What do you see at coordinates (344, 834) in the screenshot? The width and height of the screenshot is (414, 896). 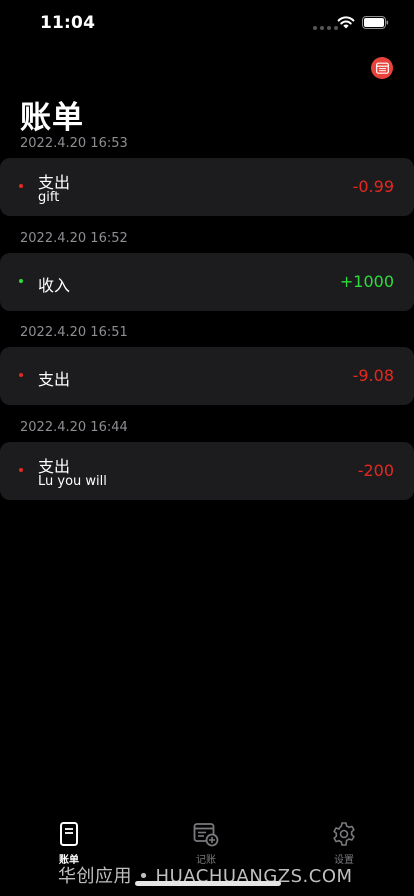 I see `gear-icon` at bounding box center [344, 834].